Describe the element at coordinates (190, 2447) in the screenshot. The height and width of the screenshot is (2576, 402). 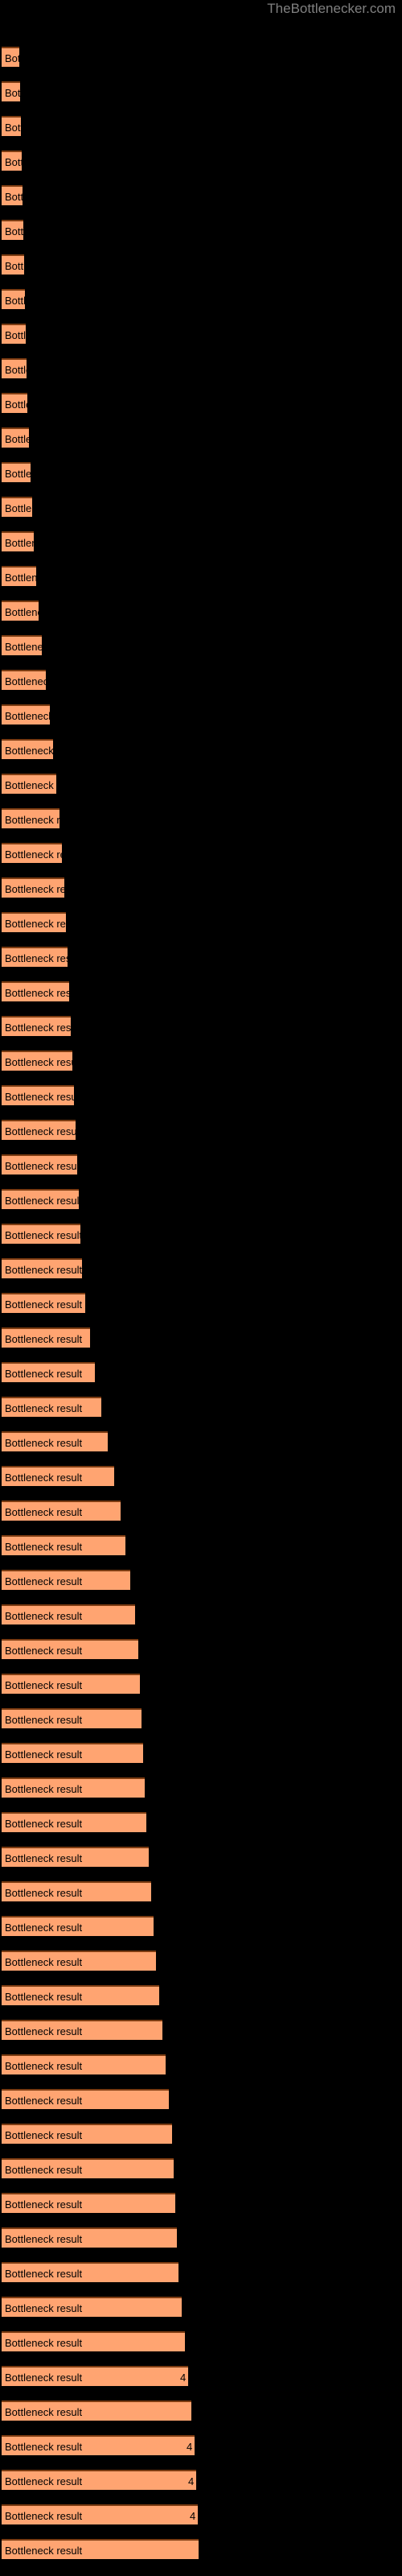
I see `bar-value-label: 4` at that location.